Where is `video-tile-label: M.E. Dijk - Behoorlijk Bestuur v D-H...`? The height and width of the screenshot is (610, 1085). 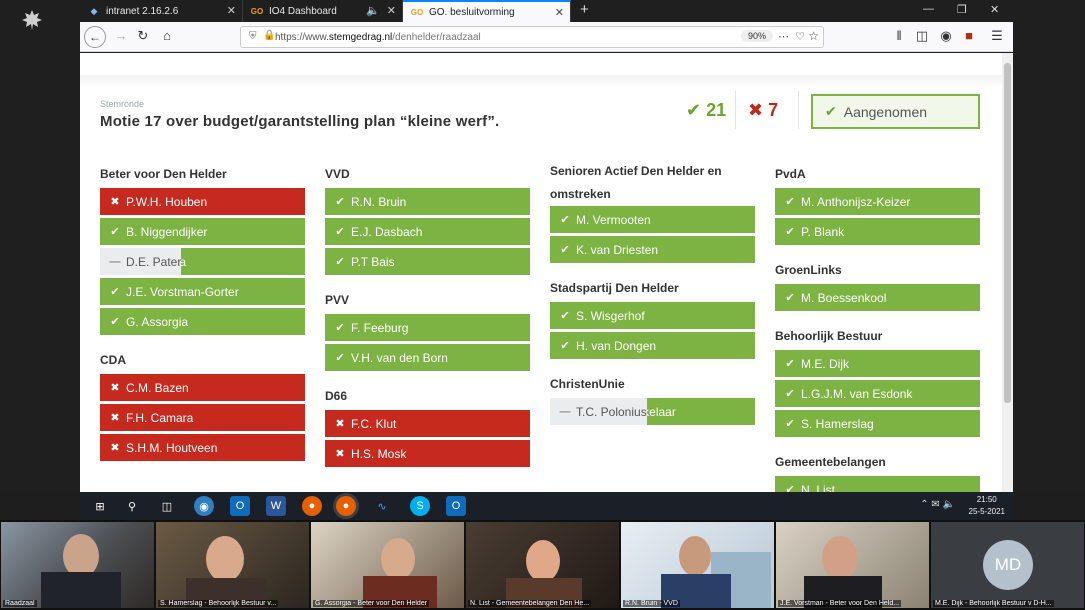 video-tile-label: M.E. Dijk - Behoorlijk Bestuur v D-H... is located at coordinates (993, 603).